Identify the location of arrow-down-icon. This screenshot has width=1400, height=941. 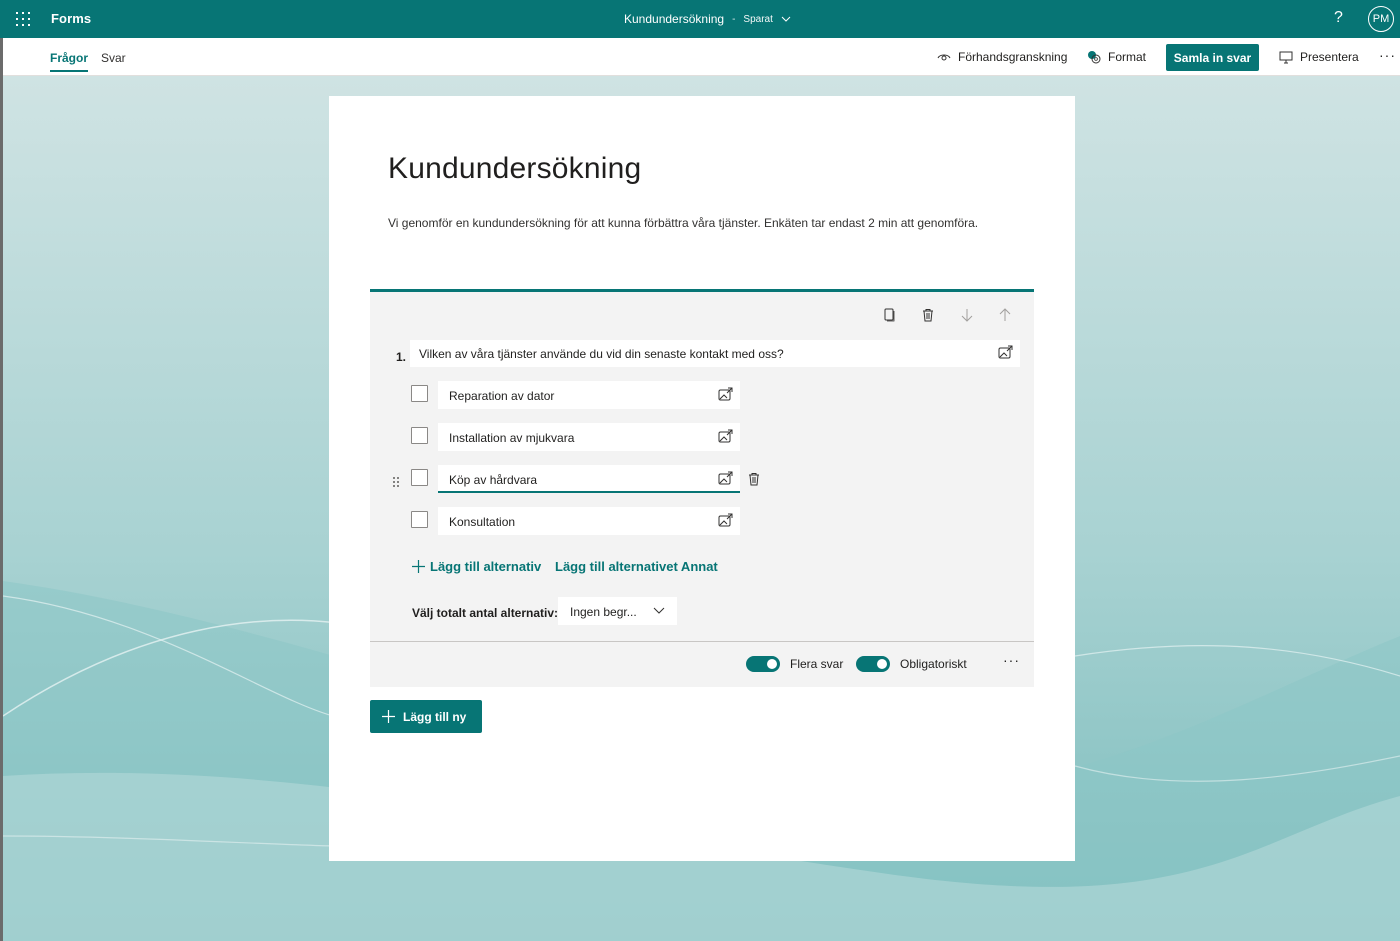
(967, 315).